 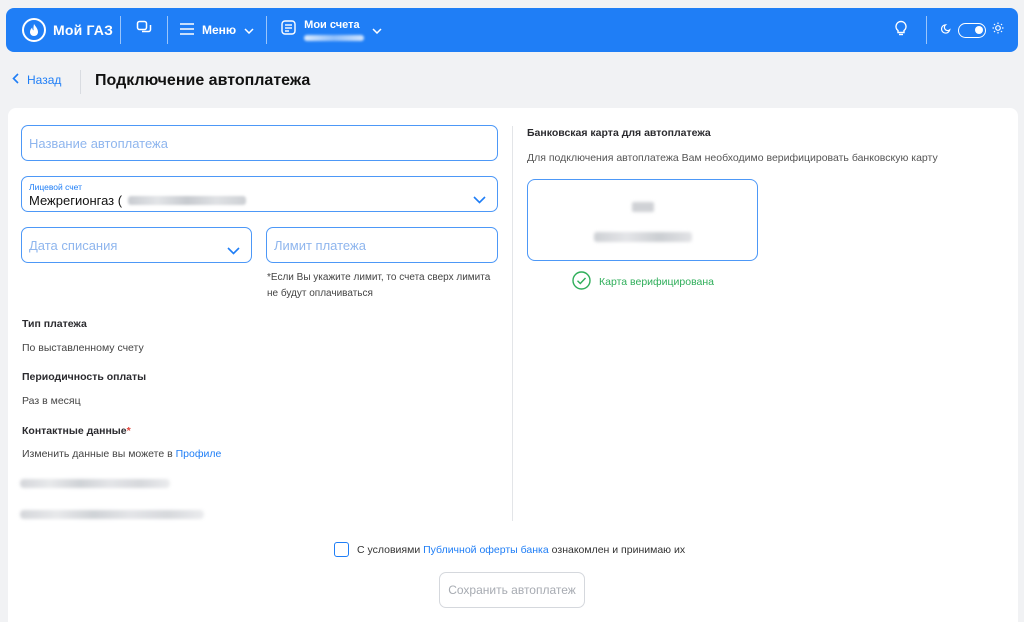 I want to click on lightbulb-icon, so click(x=901, y=30).